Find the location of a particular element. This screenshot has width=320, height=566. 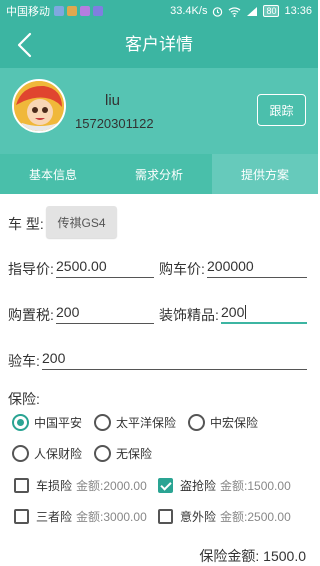

tab-needs-analysis: 需求分析 is located at coordinates (159, 174).